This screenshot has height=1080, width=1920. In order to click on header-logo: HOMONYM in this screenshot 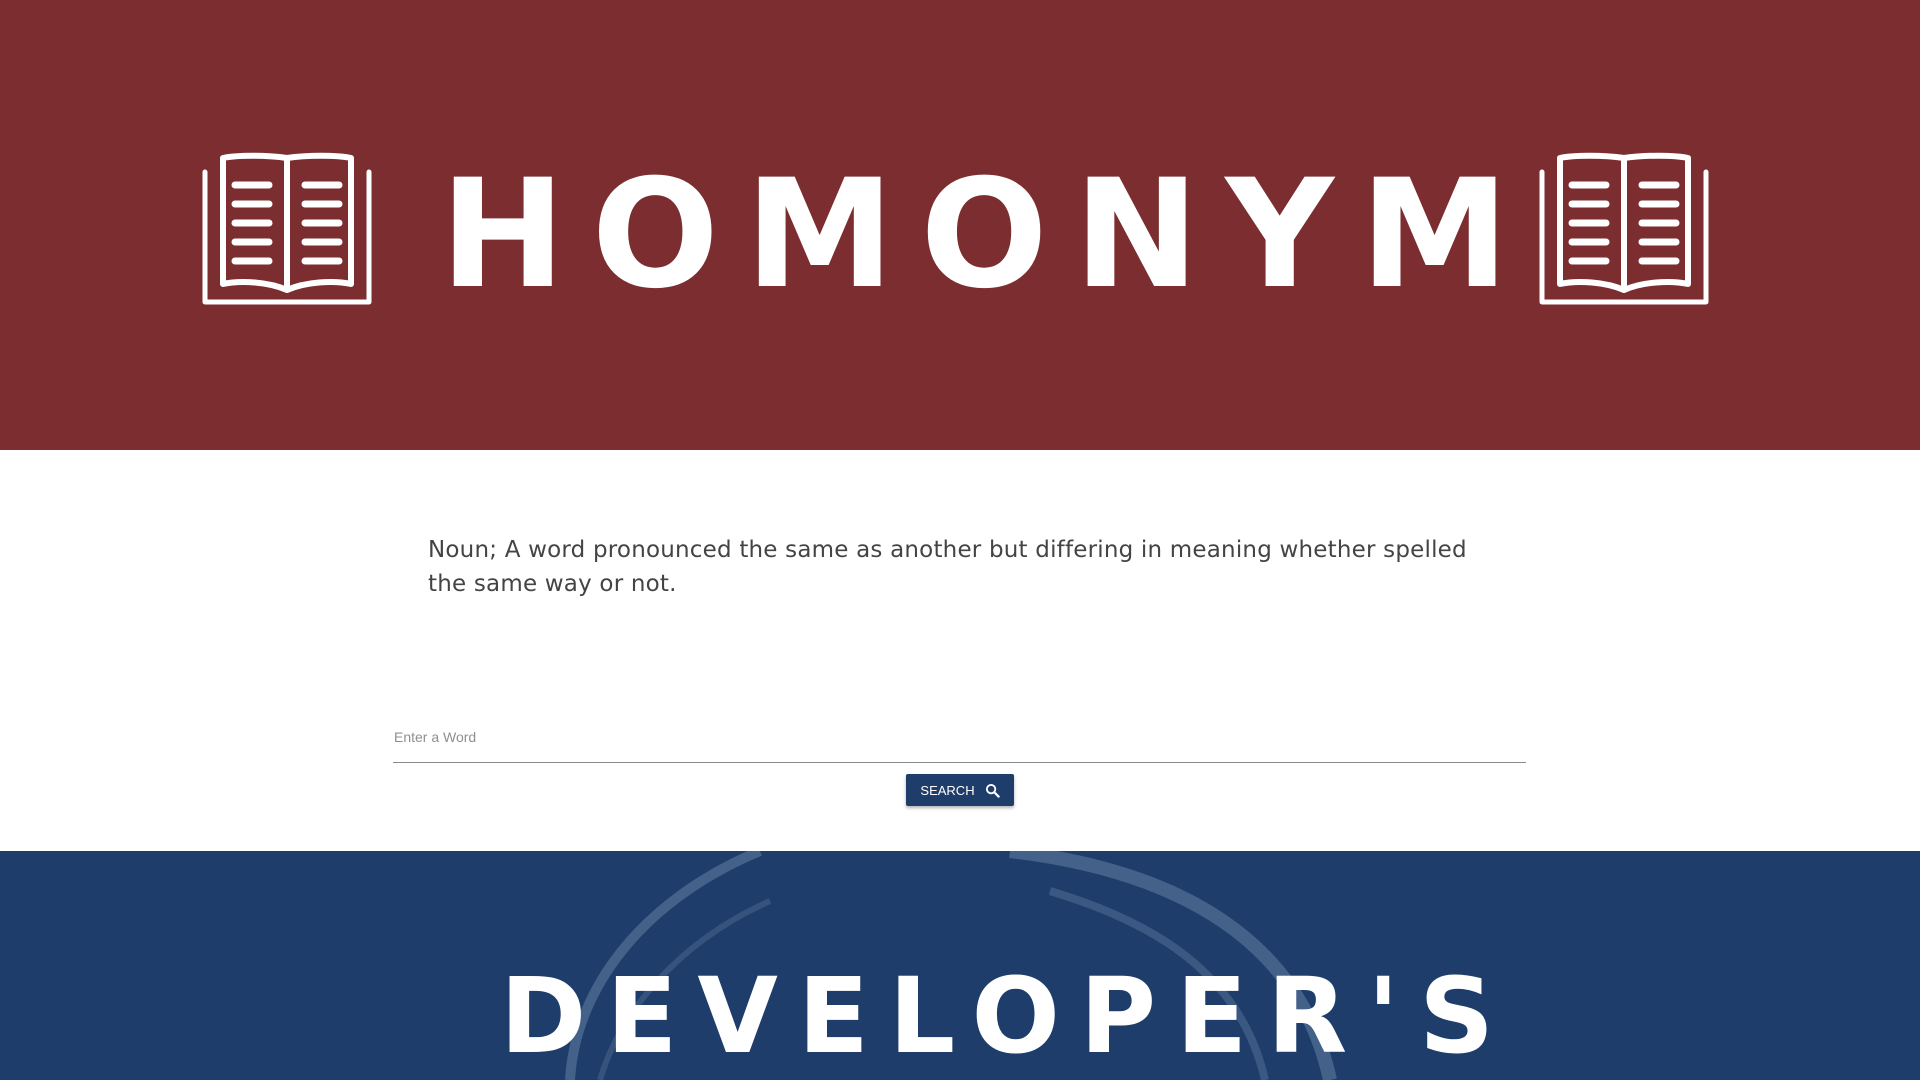, I will do `click(960, 230)`.